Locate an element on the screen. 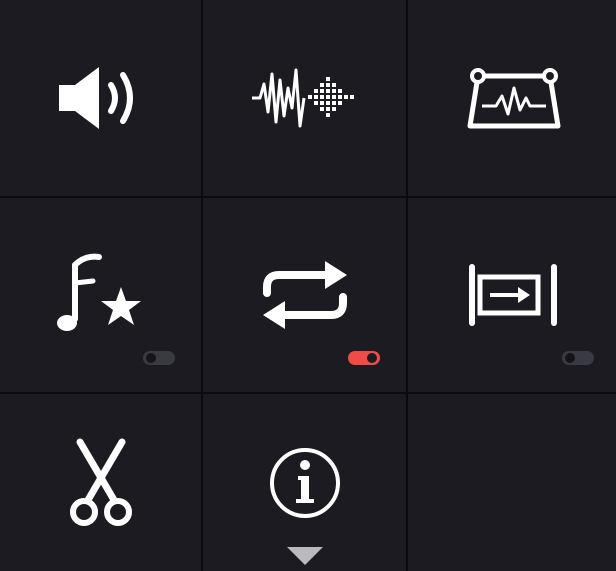 This screenshot has height=571, width=616. repeat-icon is located at coordinates (304, 295).